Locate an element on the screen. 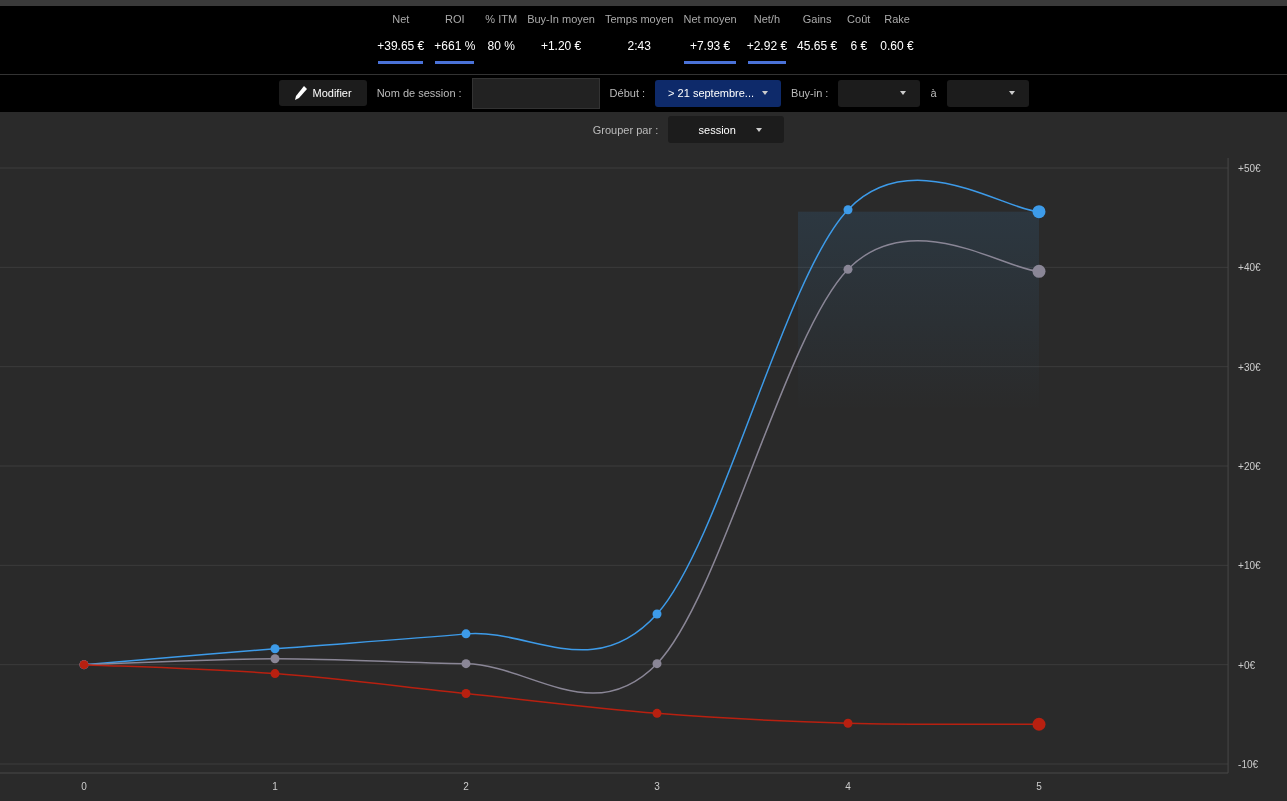 The height and width of the screenshot is (801, 1287). stat-label: Temps moyen is located at coordinates (639, 18).